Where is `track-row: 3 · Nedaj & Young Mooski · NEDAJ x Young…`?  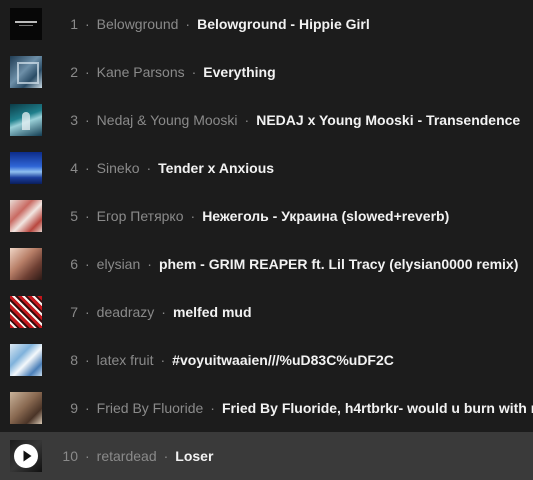 track-row: 3 · Nedaj & Young Mooski · NEDAJ x Young… is located at coordinates (266, 120).